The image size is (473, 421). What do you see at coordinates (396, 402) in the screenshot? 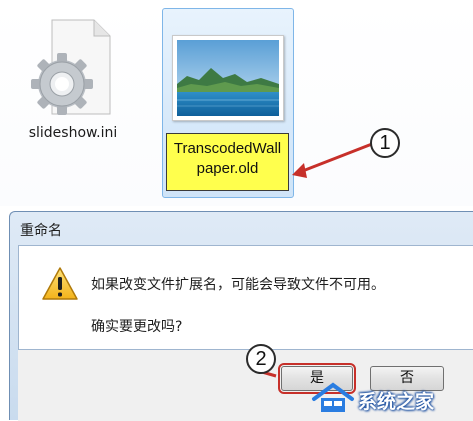
I see `watermark-text: 系统之家` at bounding box center [396, 402].